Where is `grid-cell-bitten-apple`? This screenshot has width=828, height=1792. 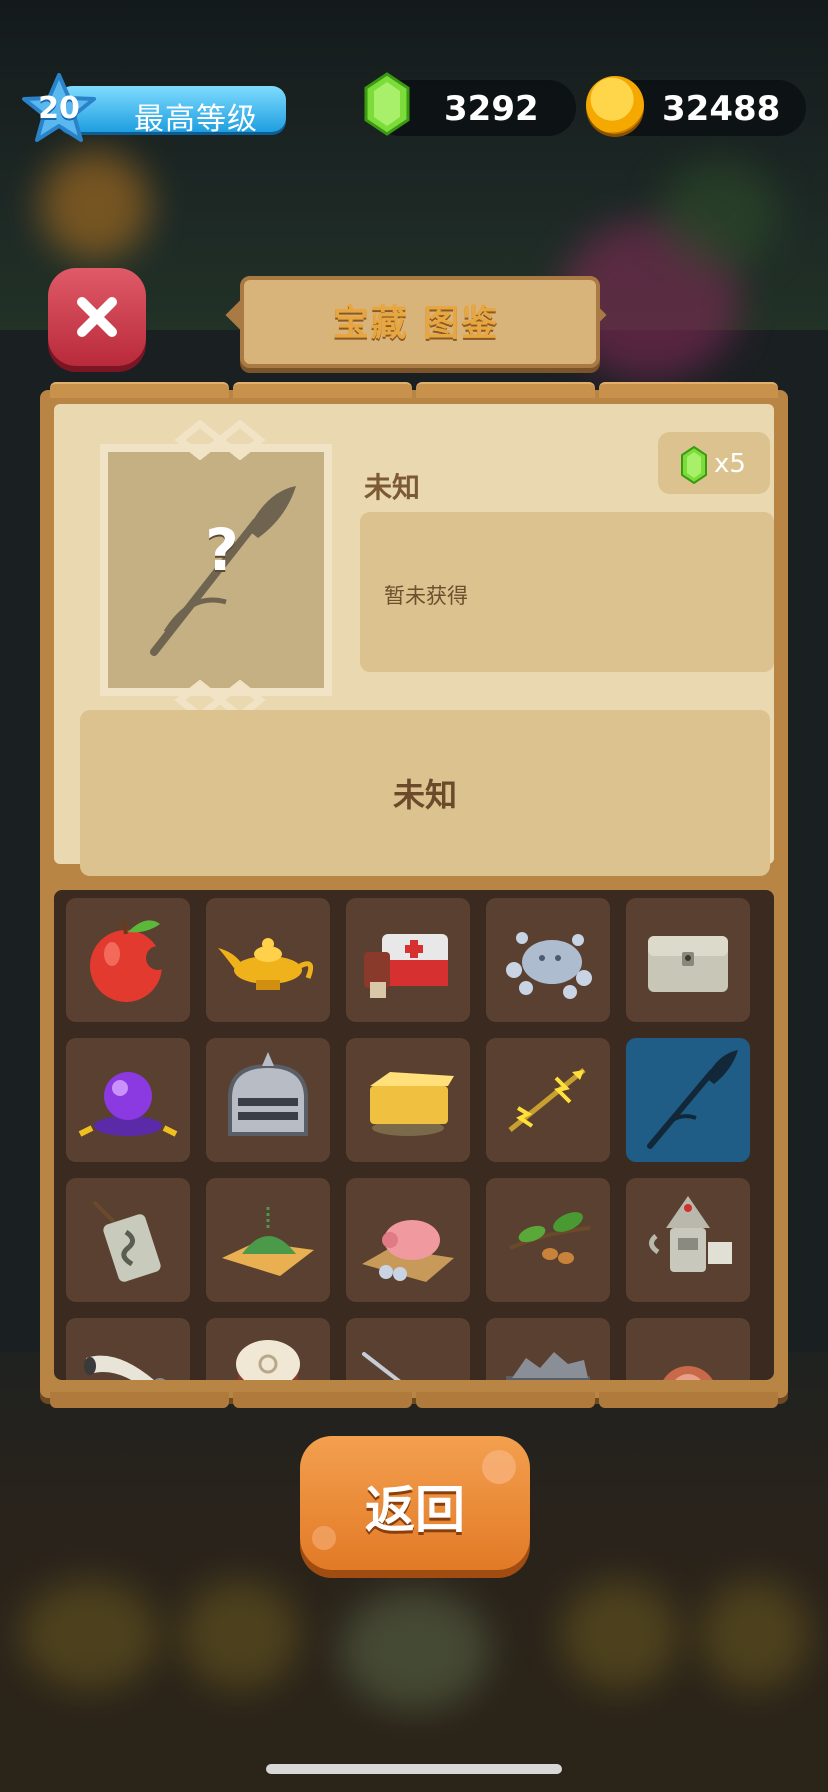 grid-cell-bitten-apple is located at coordinates (128, 960).